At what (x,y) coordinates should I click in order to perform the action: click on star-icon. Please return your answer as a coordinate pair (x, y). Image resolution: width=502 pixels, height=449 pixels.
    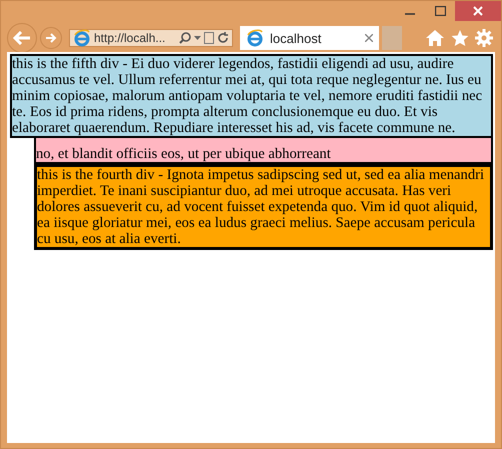
    Looking at the image, I should click on (460, 38).